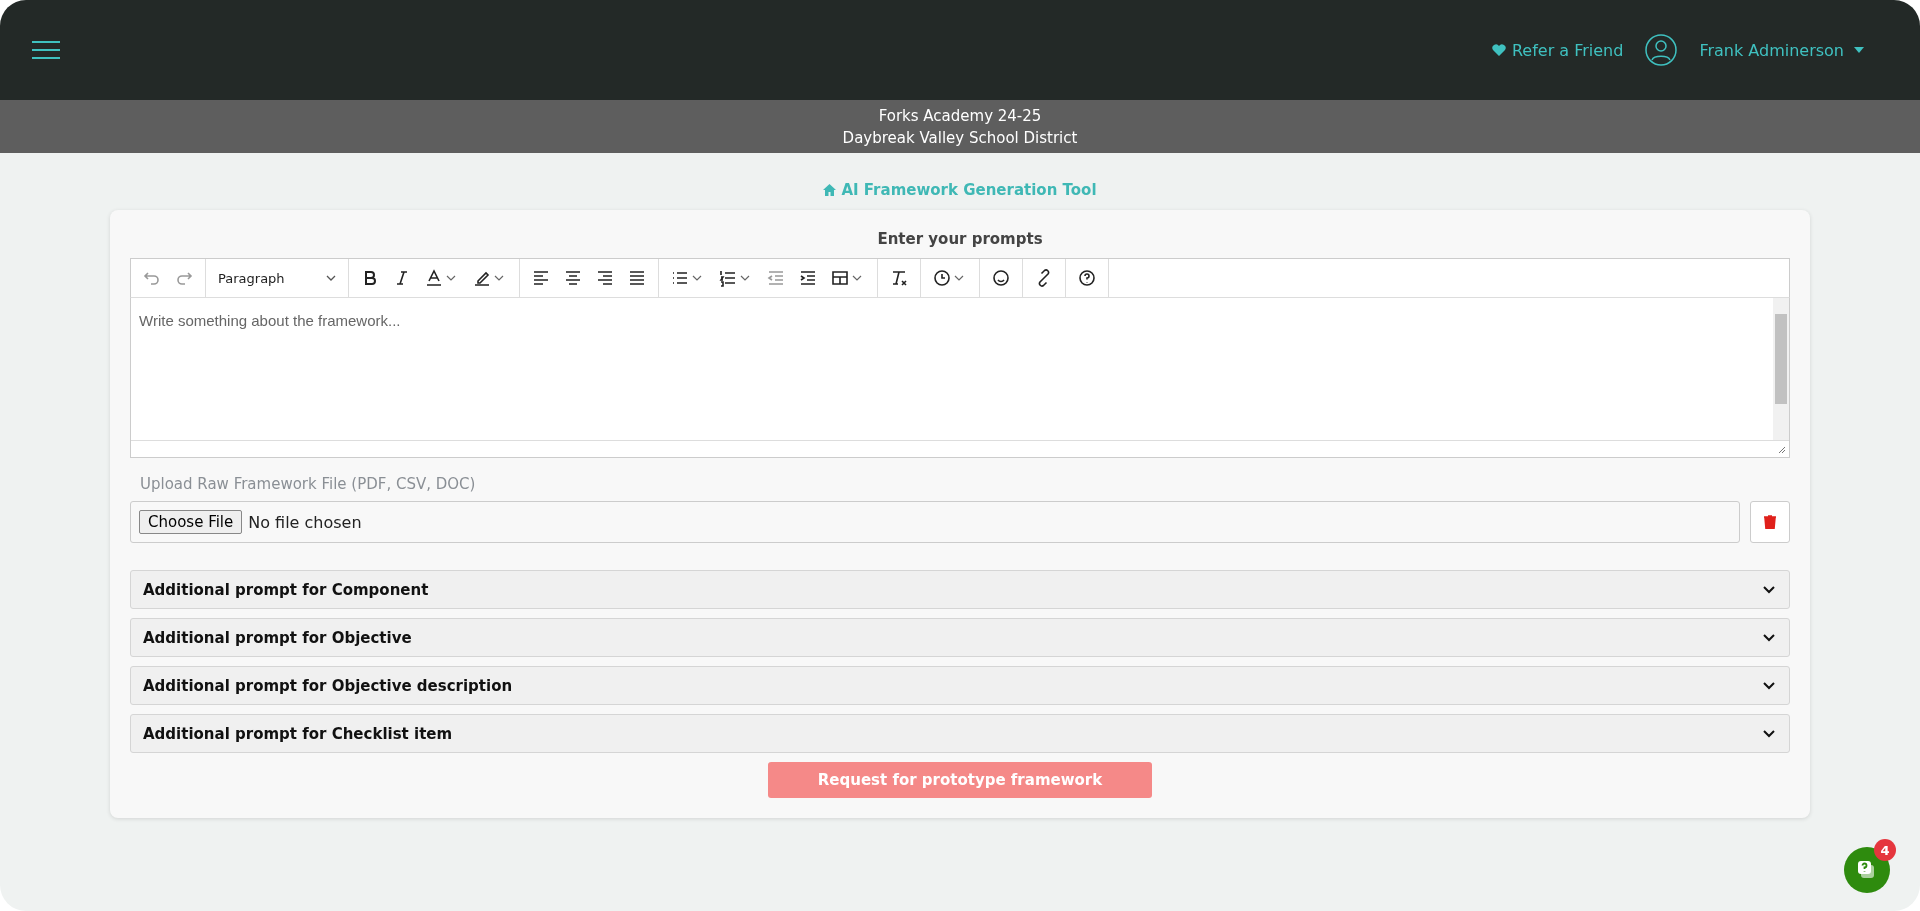 This screenshot has height=911, width=1920. I want to click on accordion-header: Additional prompt for Objective, so click(960, 637).